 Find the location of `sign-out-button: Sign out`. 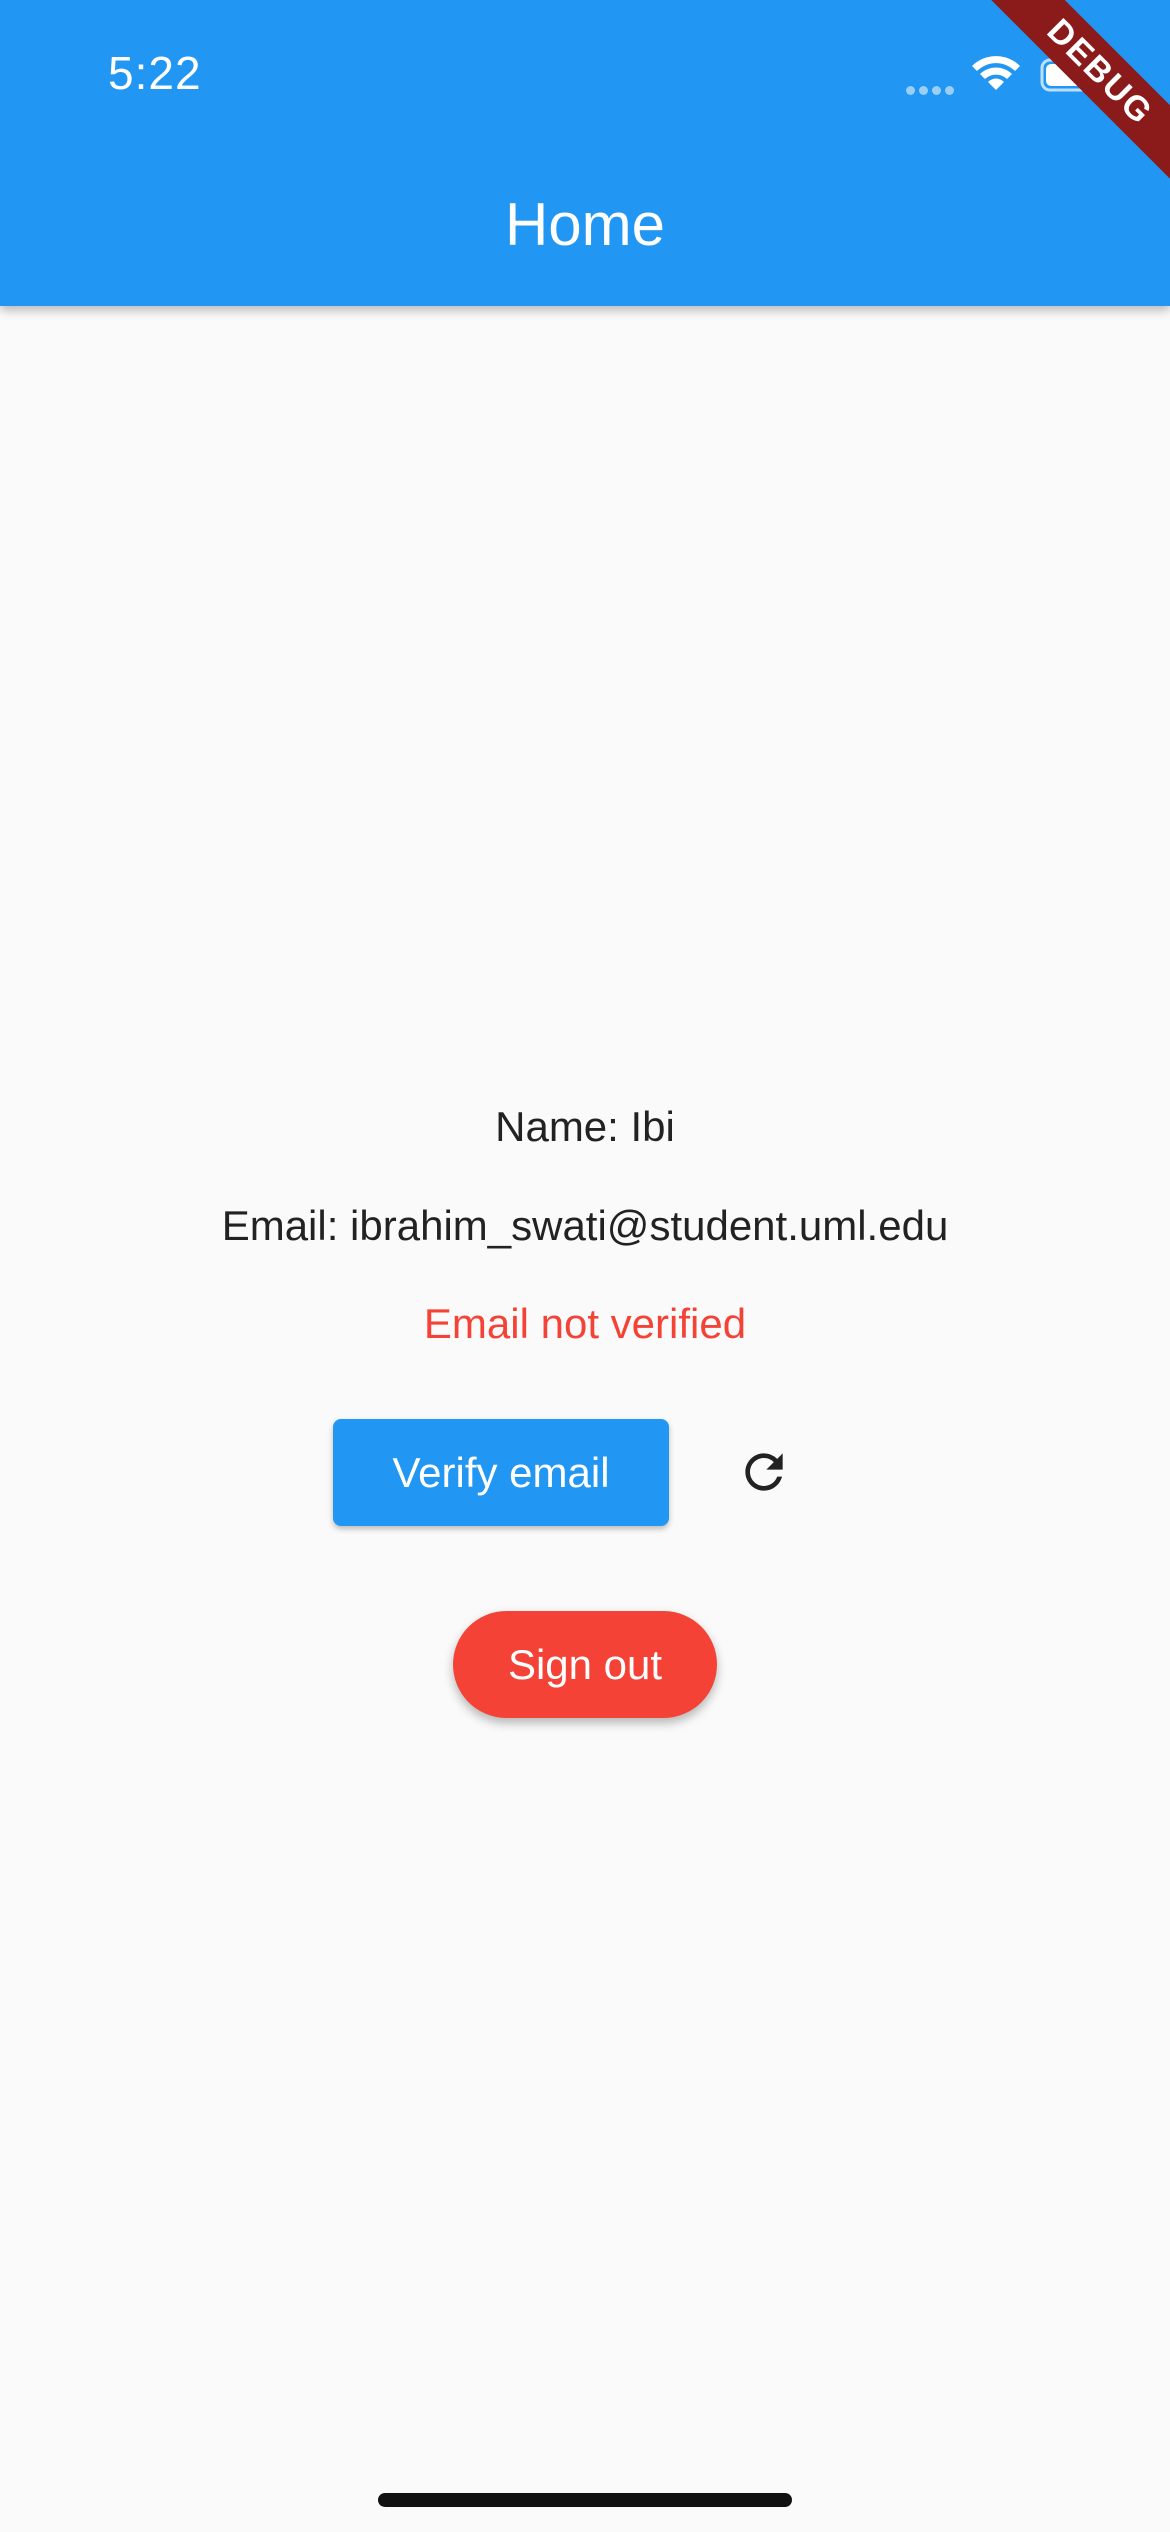

sign-out-button: Sign out is located at coordinates (585, 1664).